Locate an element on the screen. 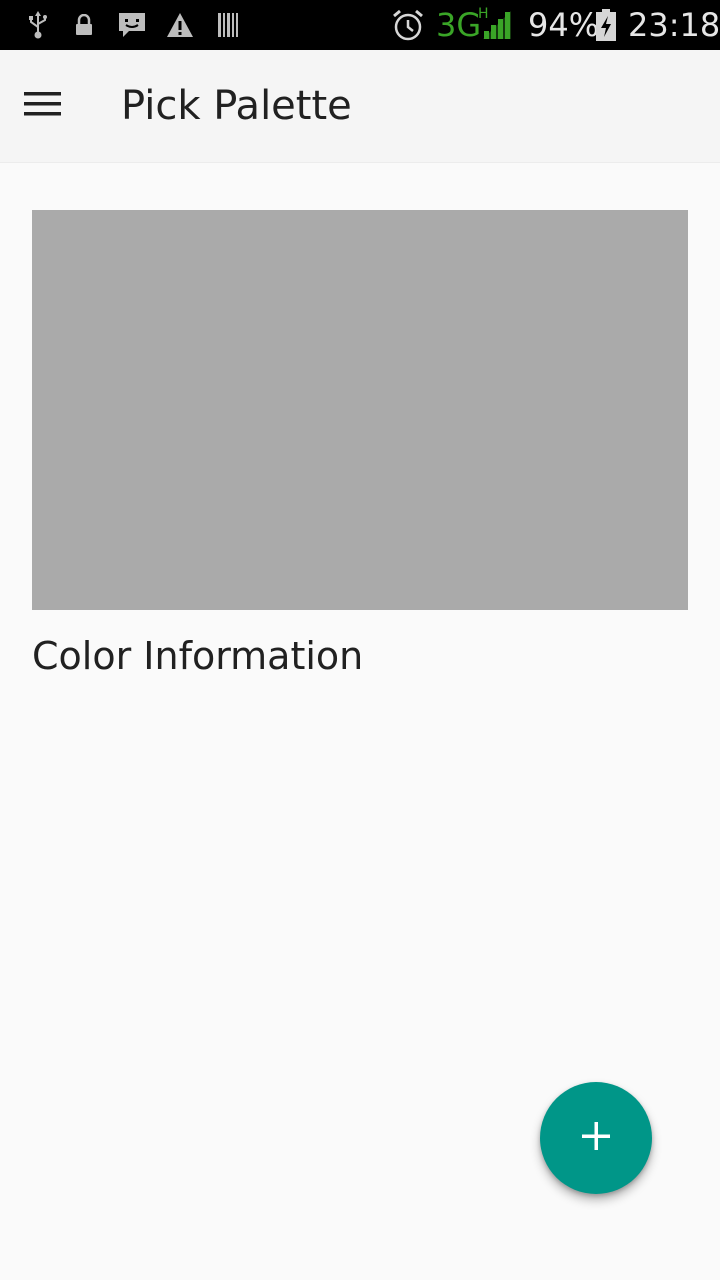 This screenshot has width=720, height=1280. lock-icon is located at coordinates (84, 25).